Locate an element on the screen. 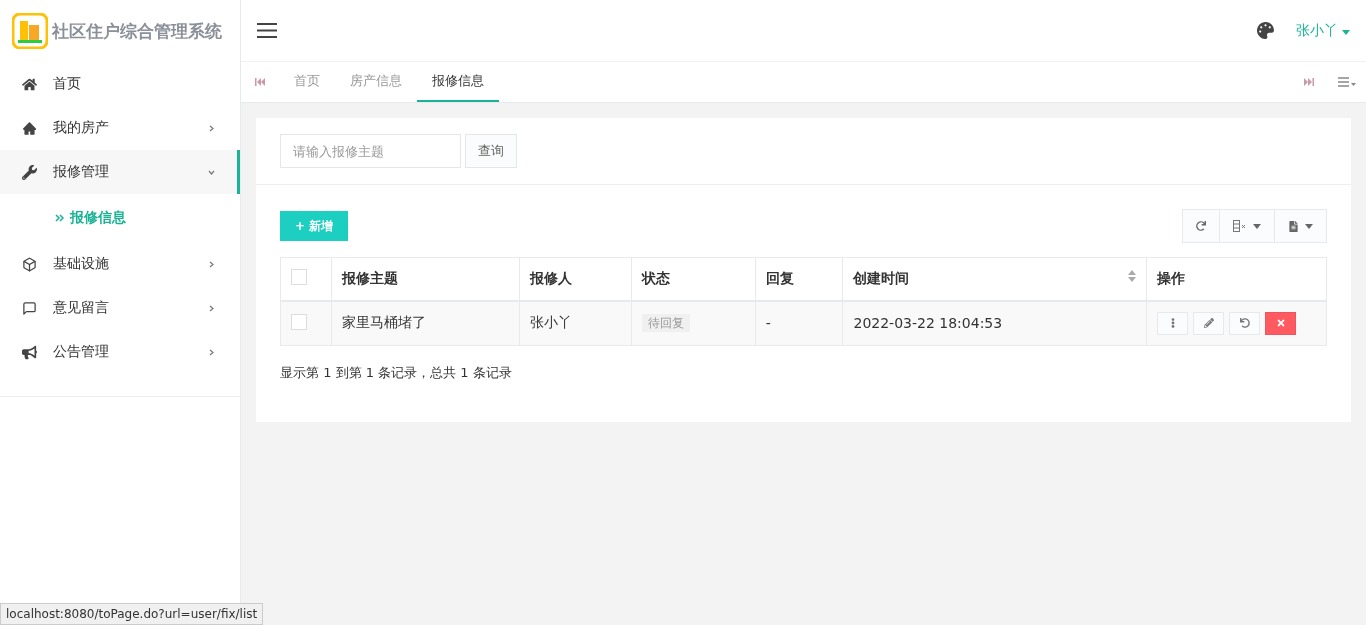 The height and width of the screenshot is (625, 1366). undo-button is located at coordinates (1244, 323).